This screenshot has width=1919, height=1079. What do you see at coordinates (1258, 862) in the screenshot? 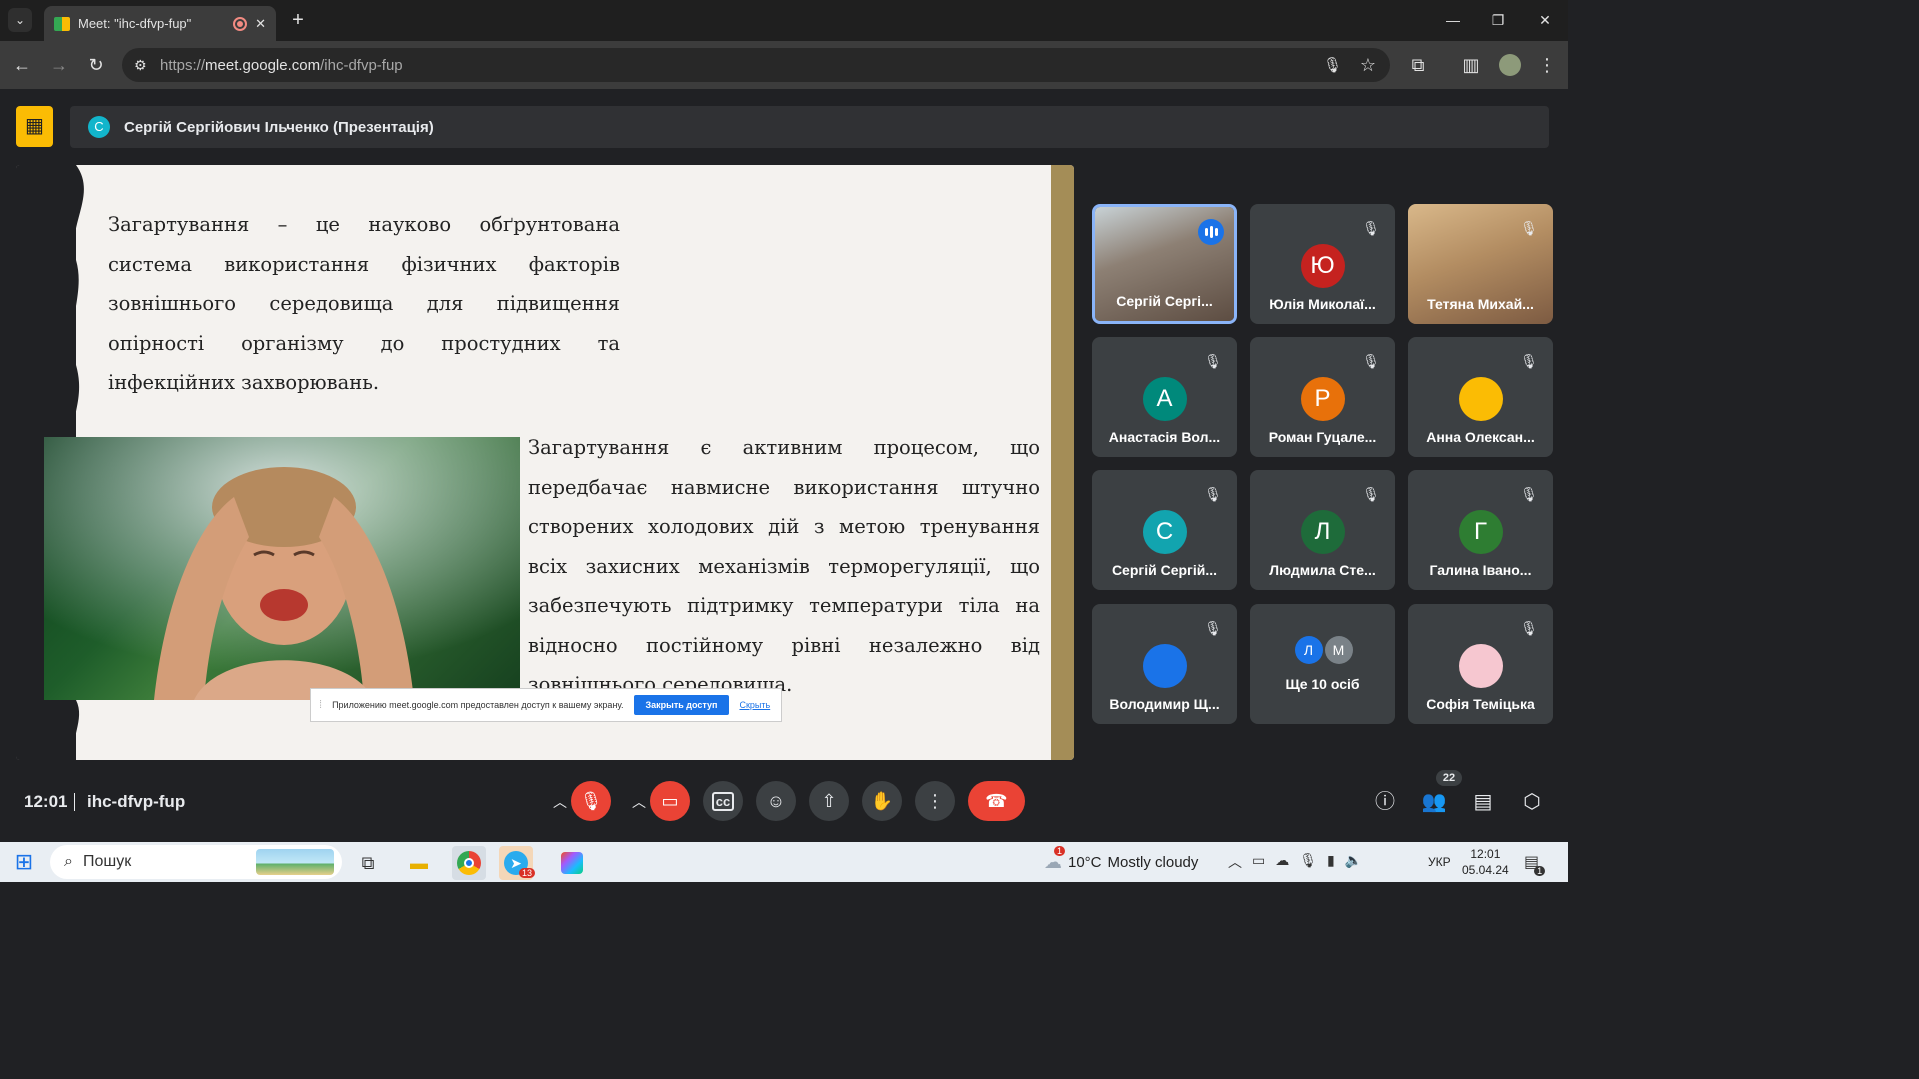
I see `monitor-icon: ▭` at bounding box center [1258, 862].